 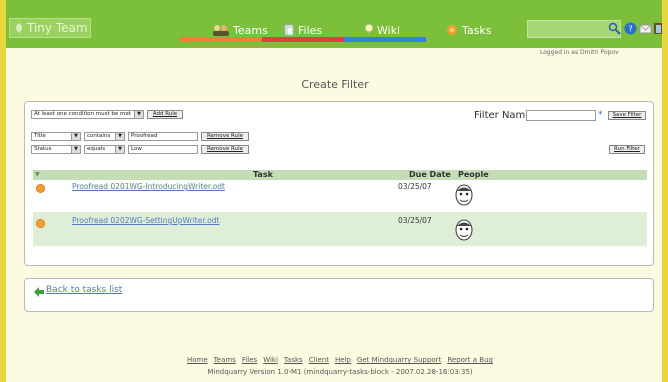 I want to click on footer-link-tasks: Tasks, so click(x=293, y=360).